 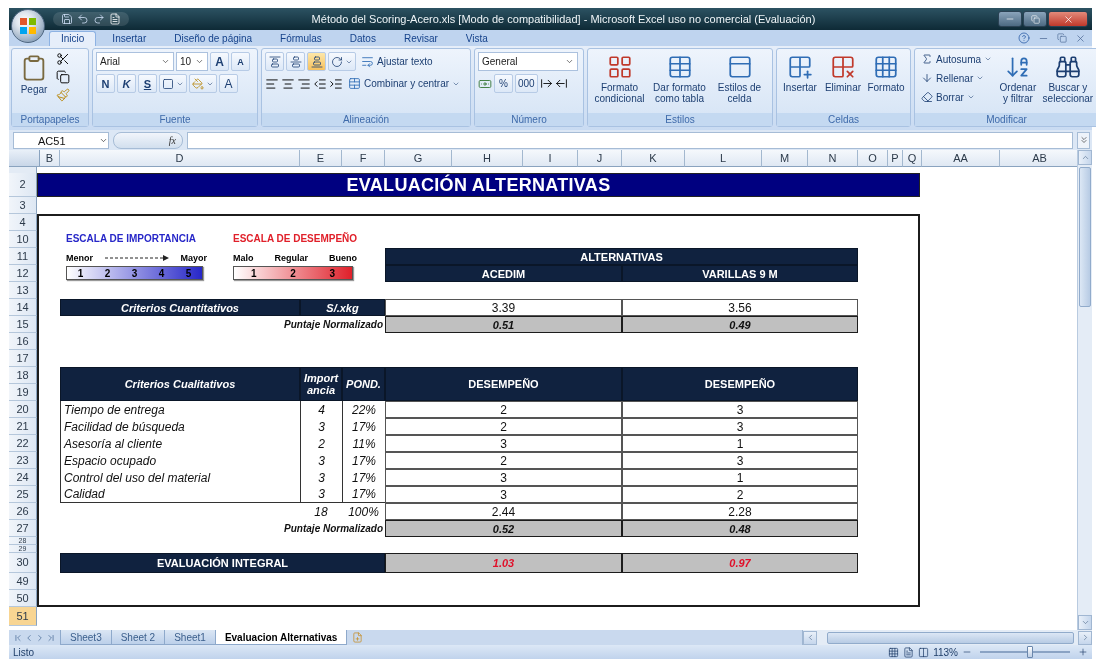 What do you see at coordinates (342, 61) in the screenshot?
I see `orientation-button` at bounding box center [342, 61].